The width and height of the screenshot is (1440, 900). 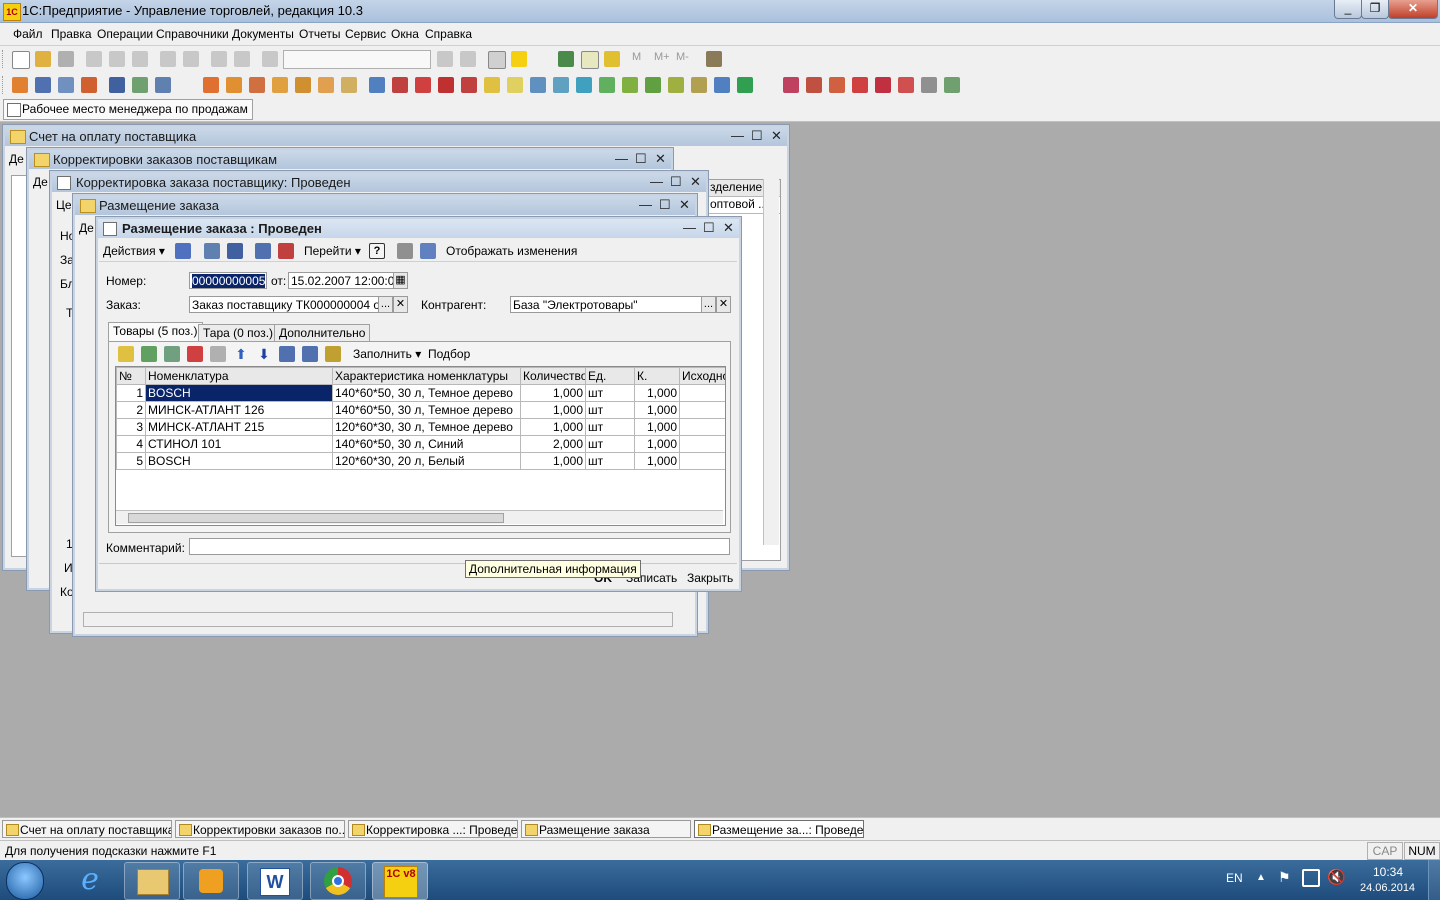 What do you see at coordinates (584, 85) in the screenshot?
I see `doc-transfer-icon` at bounding box center [584, 85].